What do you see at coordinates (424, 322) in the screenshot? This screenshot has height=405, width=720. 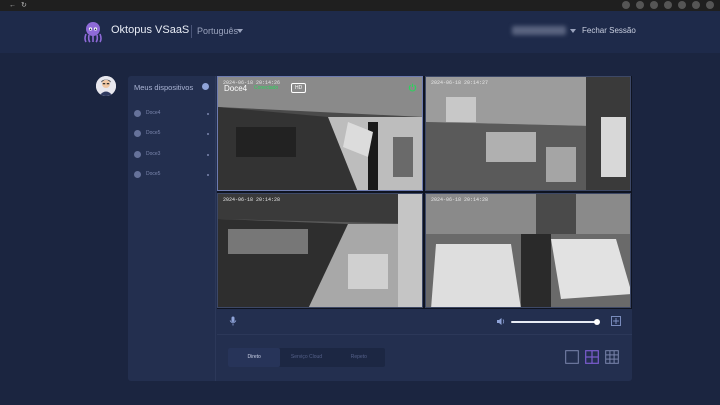 I see `playback-controls` at bounding box center [424, 322].